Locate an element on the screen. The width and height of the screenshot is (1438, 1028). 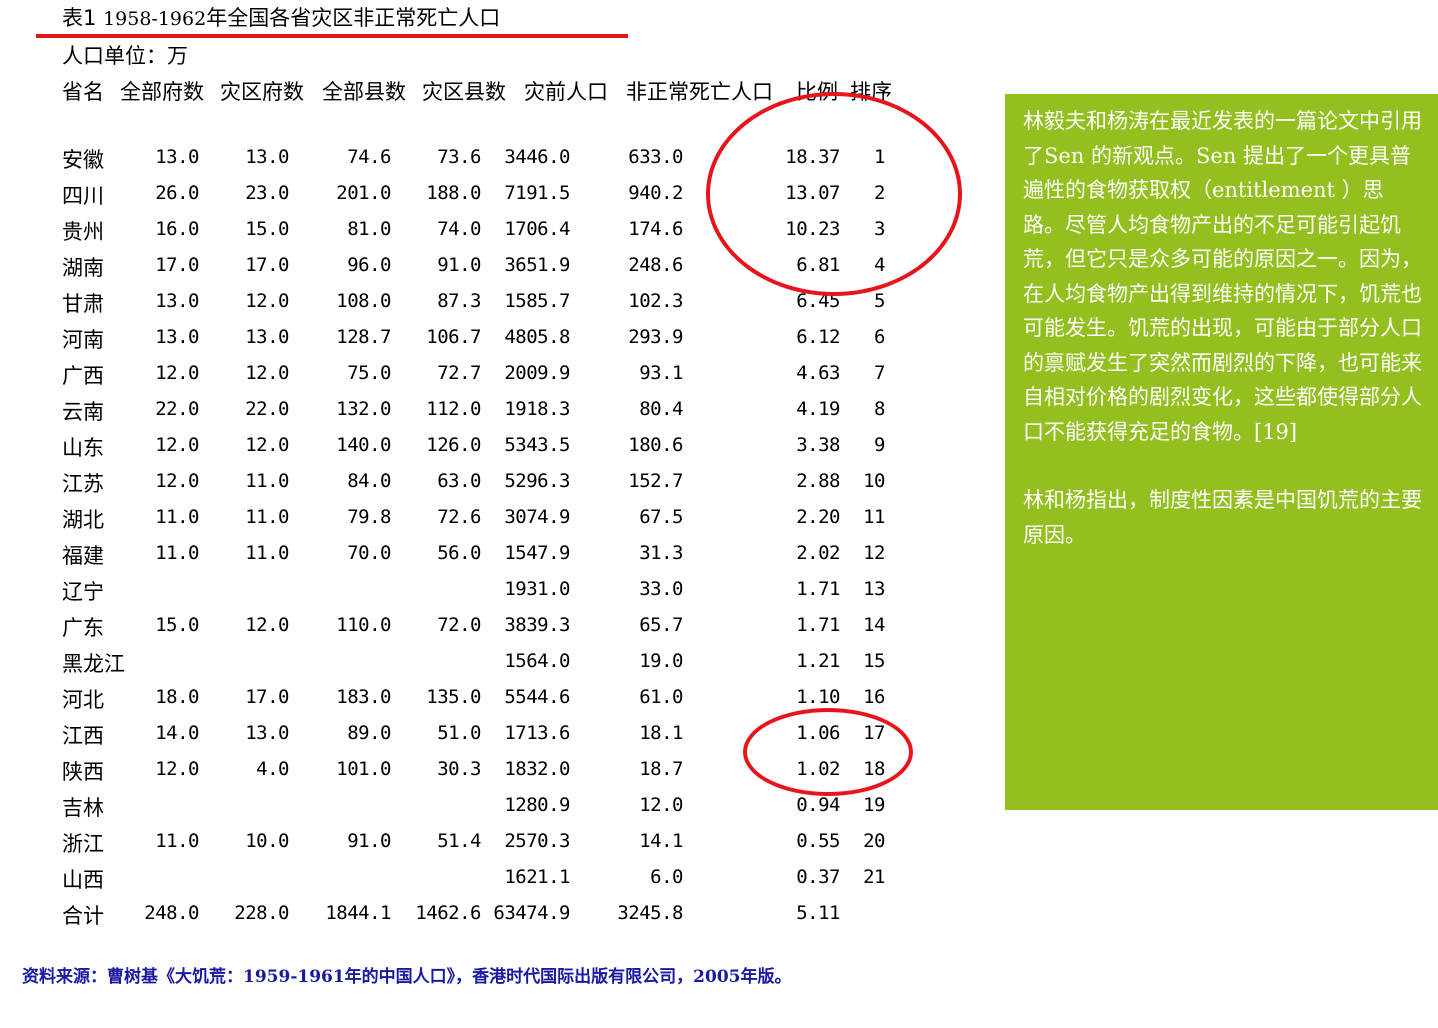
table-cell-c5: 1713.6 is located at coordinates (537, 733).